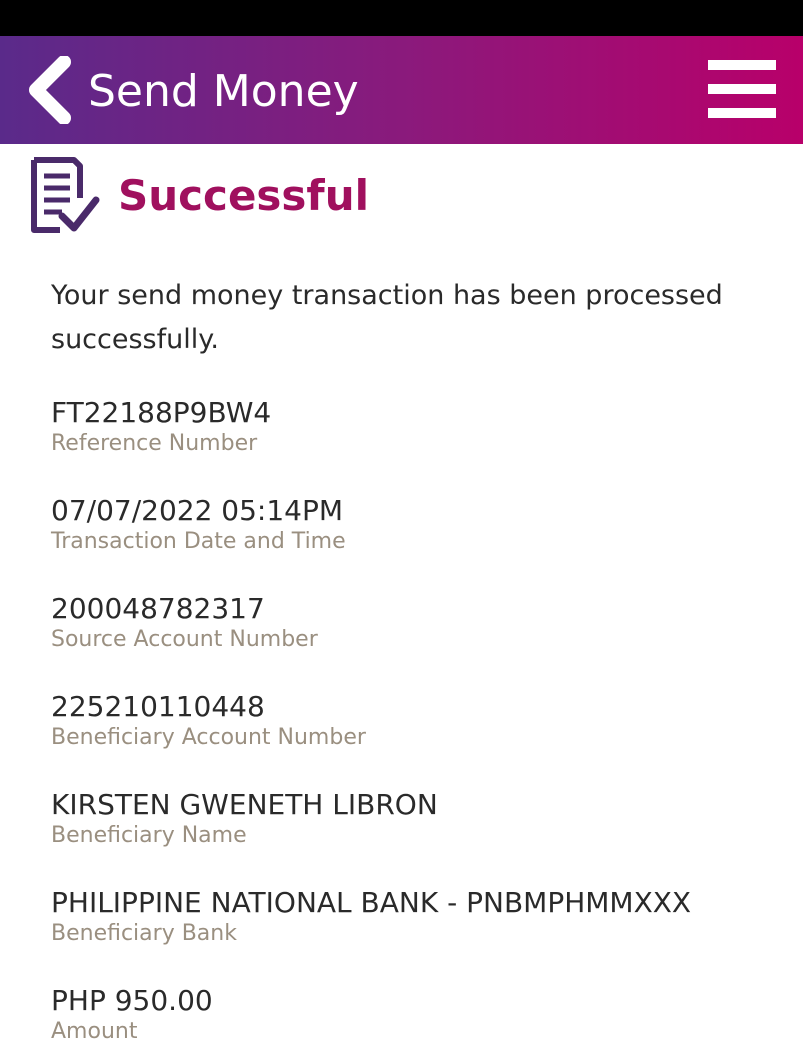 This screenshot has width=803, height=1059. What do you see at coordinates (371, 902) in the screenshot?
I see `field-value: PHILIPPINE NATIONAL BANK - PNBMPHMMXXX` at bounding box center [371, 902].